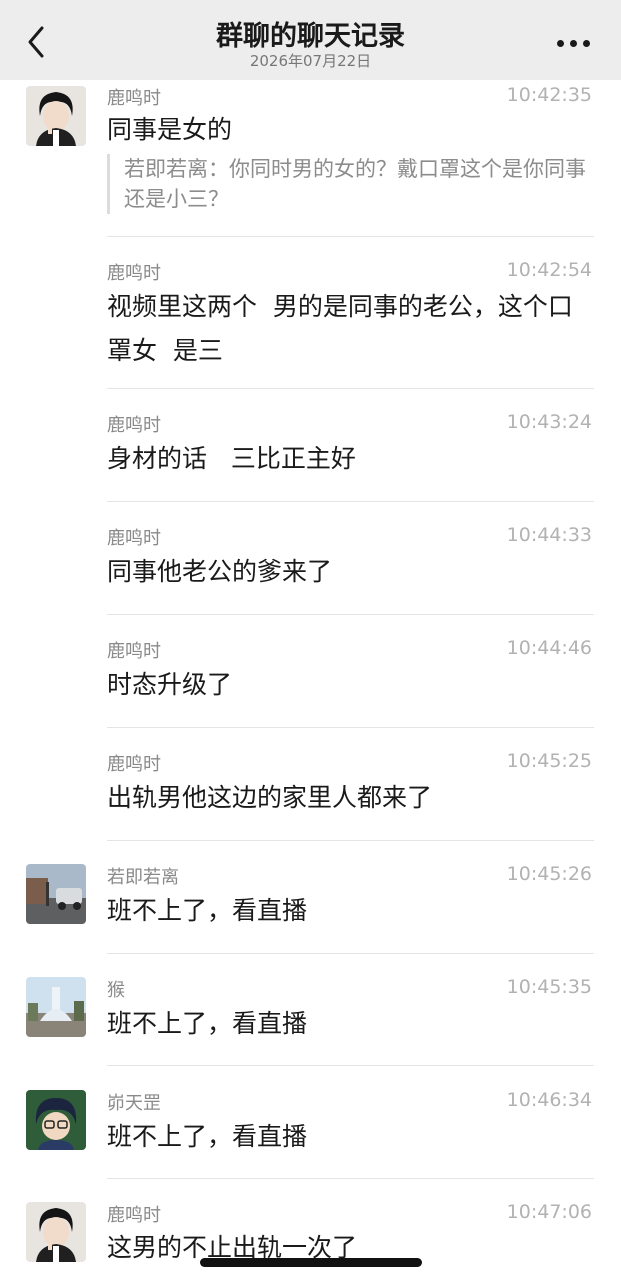 The image size is (621, 1280). I want to click on message-sender: 峁天罡, so click(134, 1103).